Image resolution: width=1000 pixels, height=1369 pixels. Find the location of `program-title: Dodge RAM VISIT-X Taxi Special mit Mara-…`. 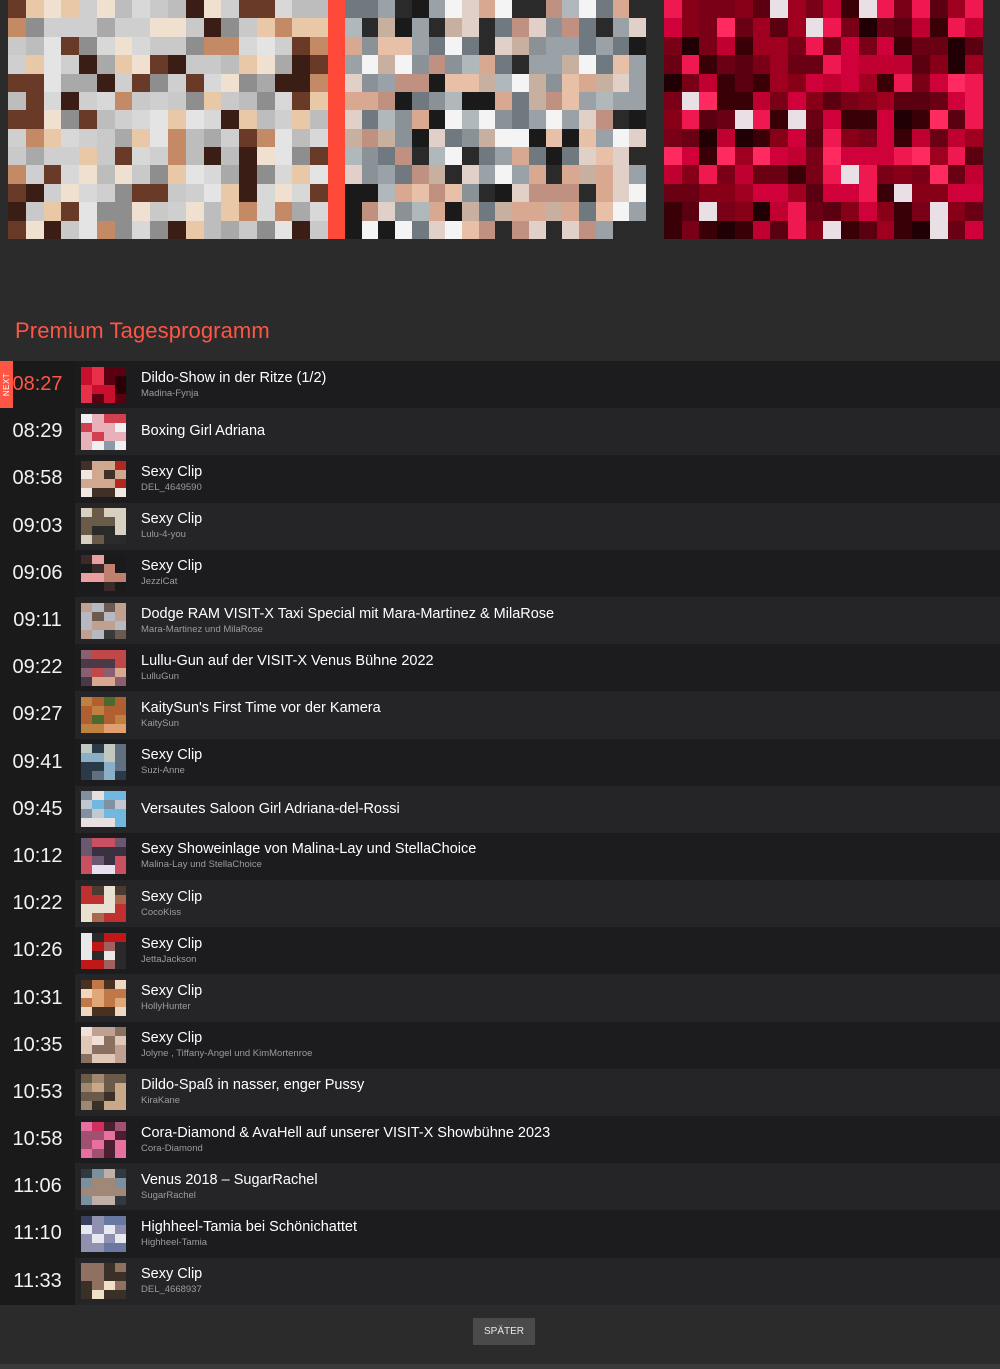

program-title: Dodge RAM VISIT-X Taxi Special mit Mara-… is located at coordinates (347, 614).